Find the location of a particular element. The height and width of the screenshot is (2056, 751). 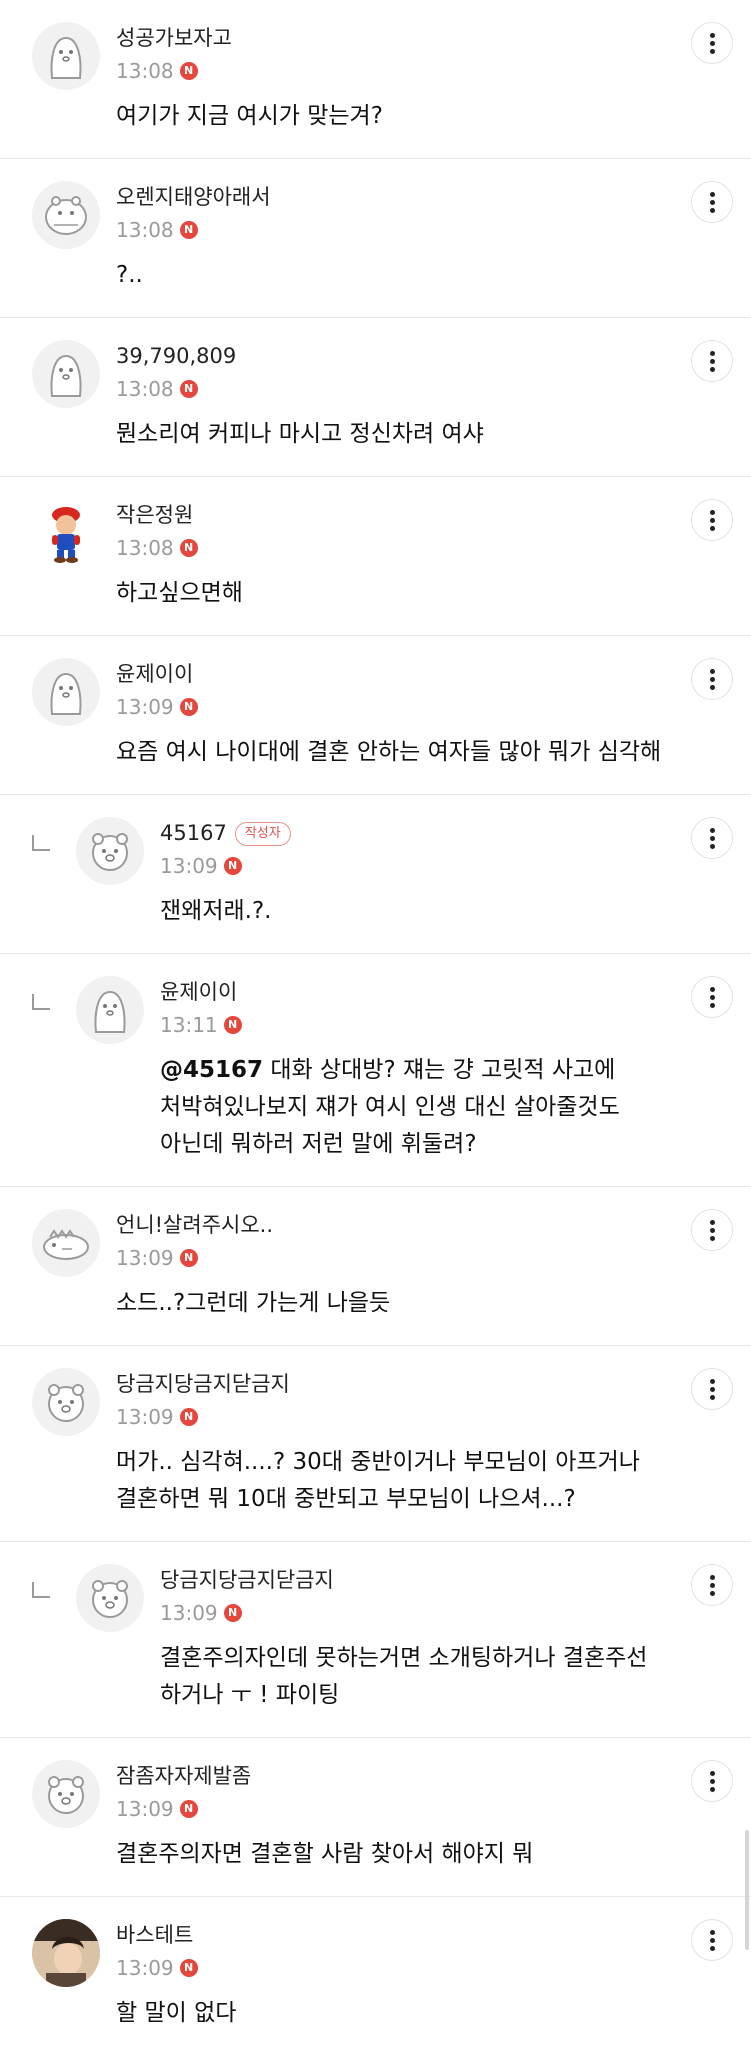

nickname: 잠좀자자제발좀 is located at coordinates (183, 1776).